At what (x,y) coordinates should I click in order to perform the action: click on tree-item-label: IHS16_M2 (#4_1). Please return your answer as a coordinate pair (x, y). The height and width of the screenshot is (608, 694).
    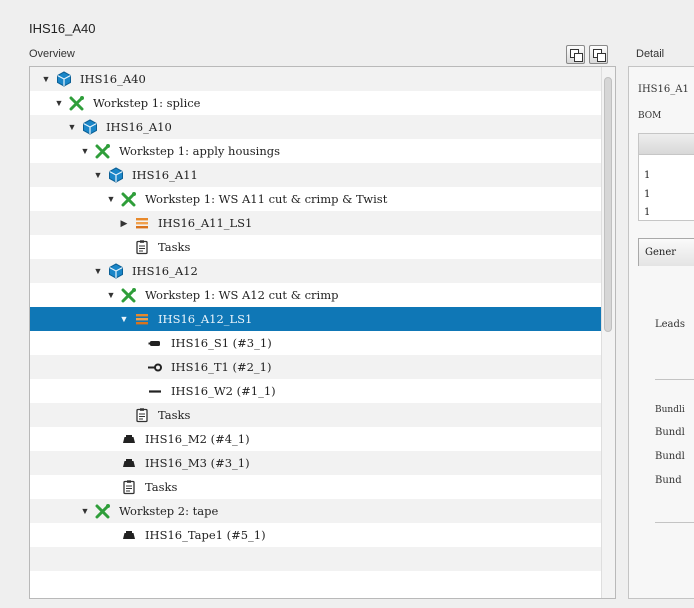
    Looking at the image, I should click on (197, 439).